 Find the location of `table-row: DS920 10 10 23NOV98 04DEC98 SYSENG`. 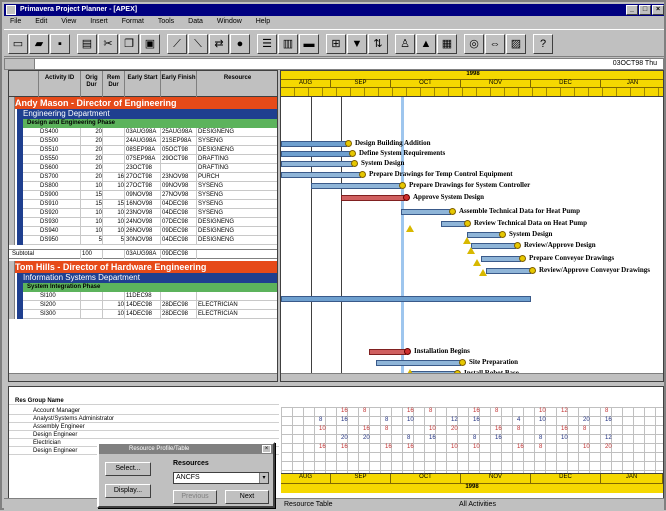

table-row: DS920 10 10 23NOV98 04DEC98 SYSENG is located at coordinates (150, 213).